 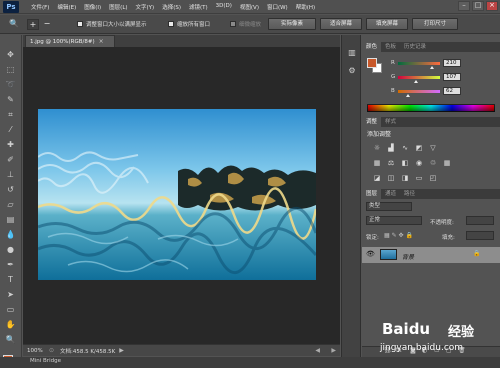 I want to click on print-size-button: 打印尺寸, so click(x=435, y=24).